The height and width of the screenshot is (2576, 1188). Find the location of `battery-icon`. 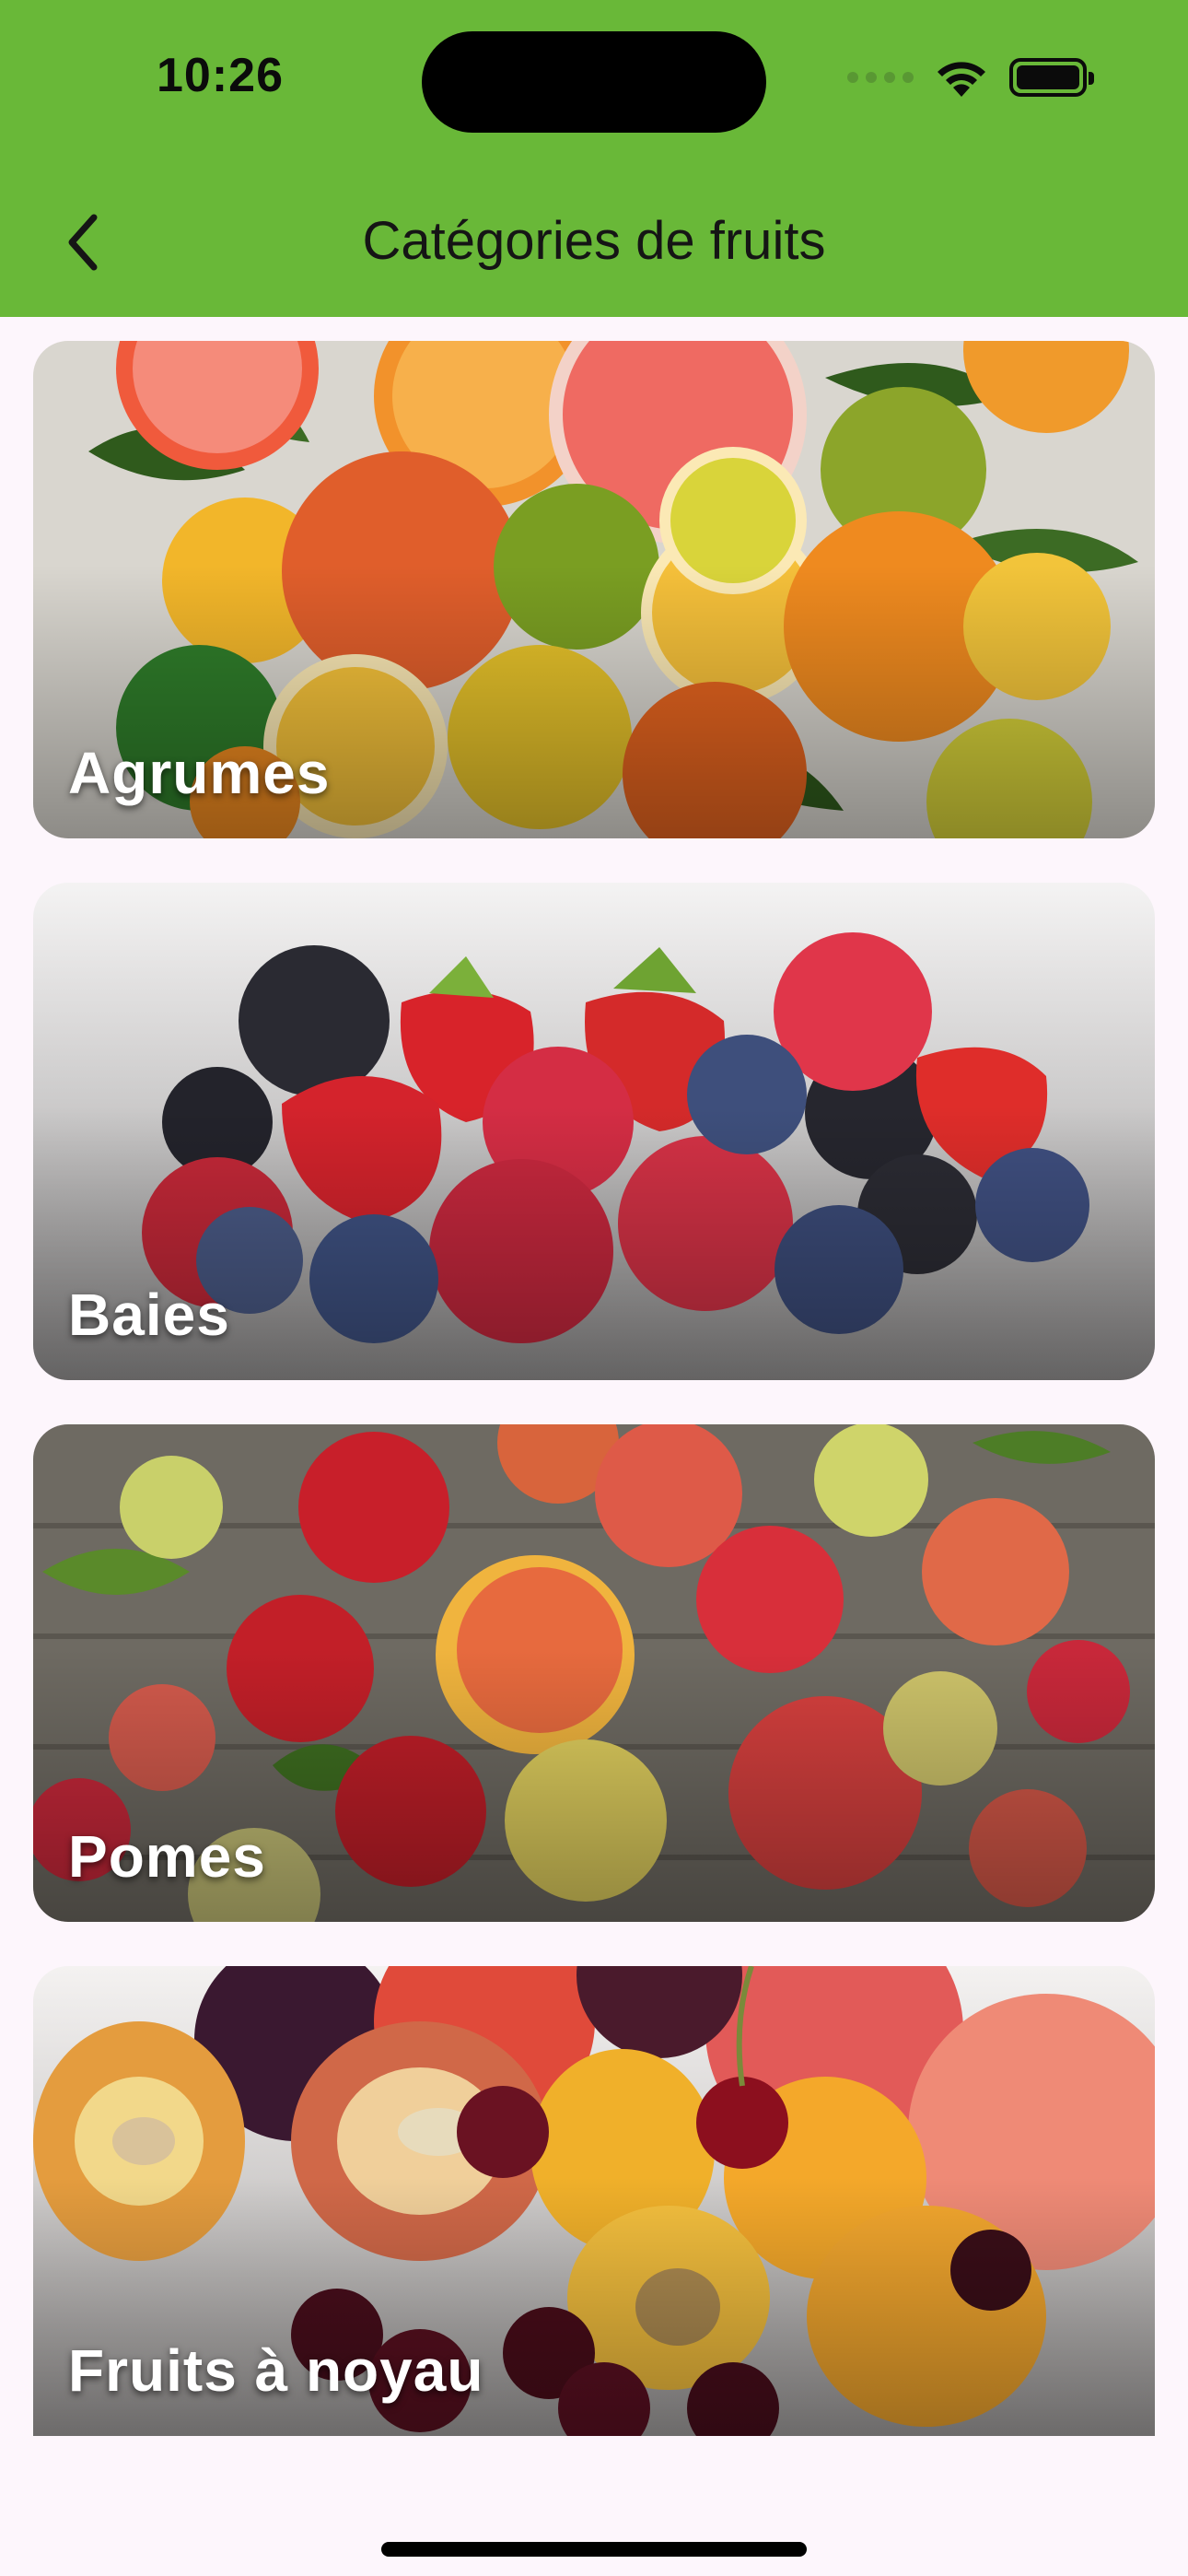

battery-icon is located at coordinates (1051, 77).